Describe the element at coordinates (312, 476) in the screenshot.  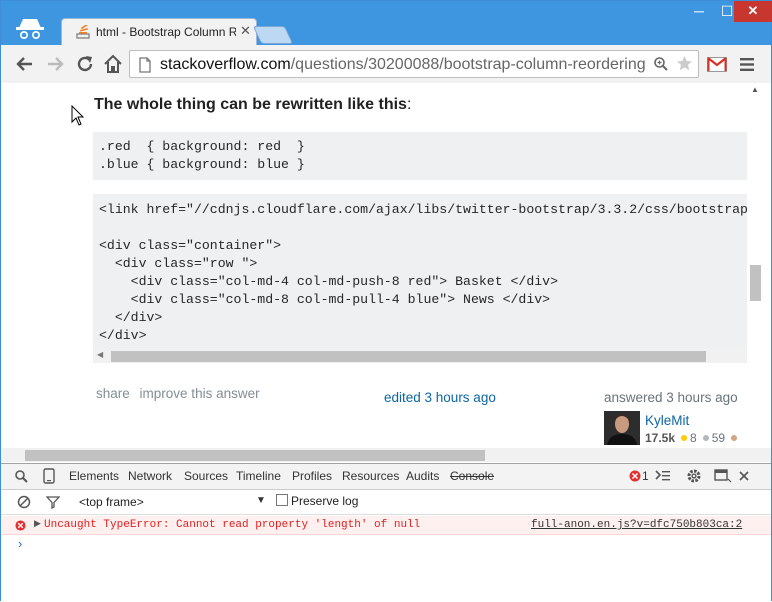
I see `tab-profiles: Profiles` at that location.